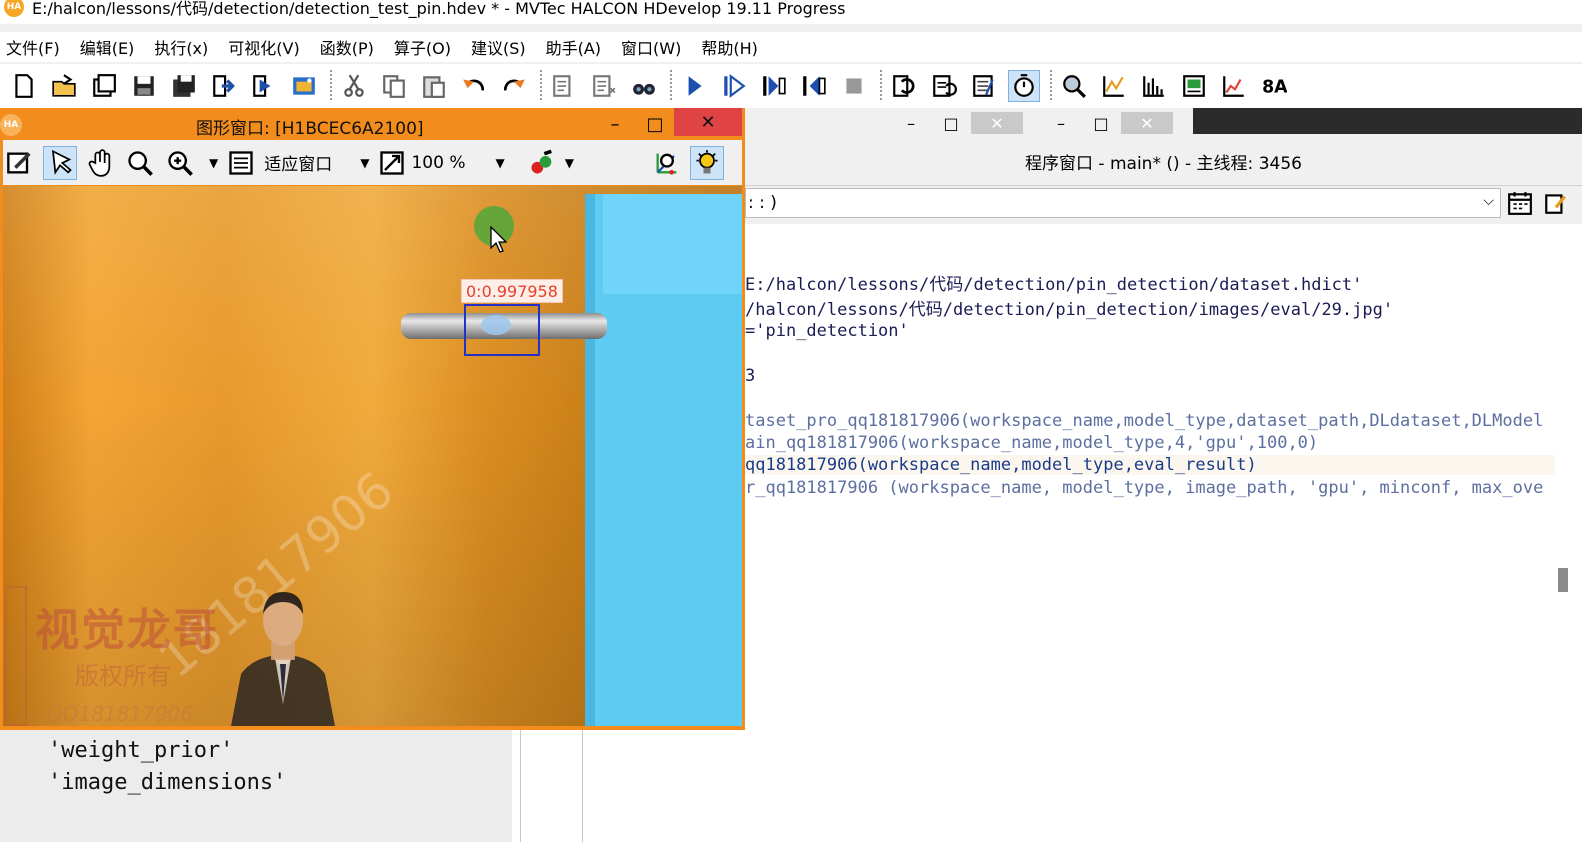  Describe the element at coordinates (180, 163) in the screenshot. I see `zoom-in-icon` at that location.